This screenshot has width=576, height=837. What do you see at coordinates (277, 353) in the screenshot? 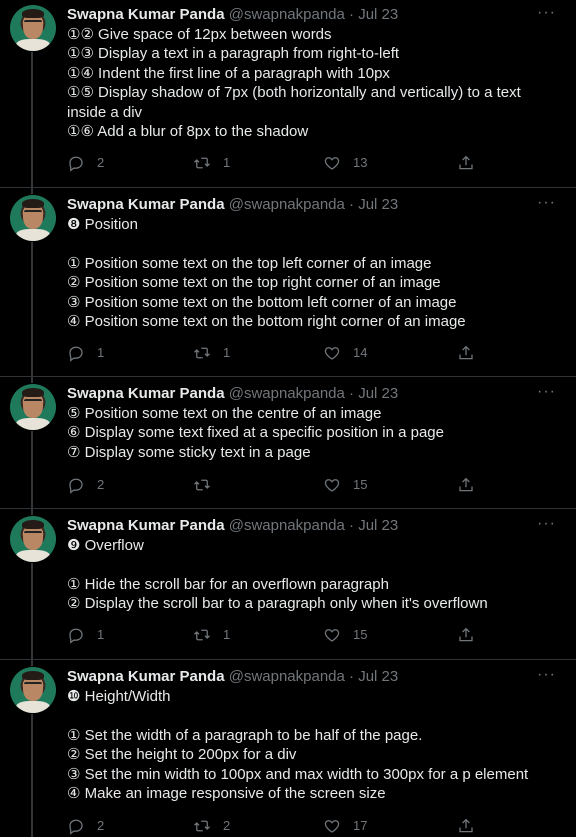
I see `tweet-actions: 1 1 14` at bounding box center [277, 353].